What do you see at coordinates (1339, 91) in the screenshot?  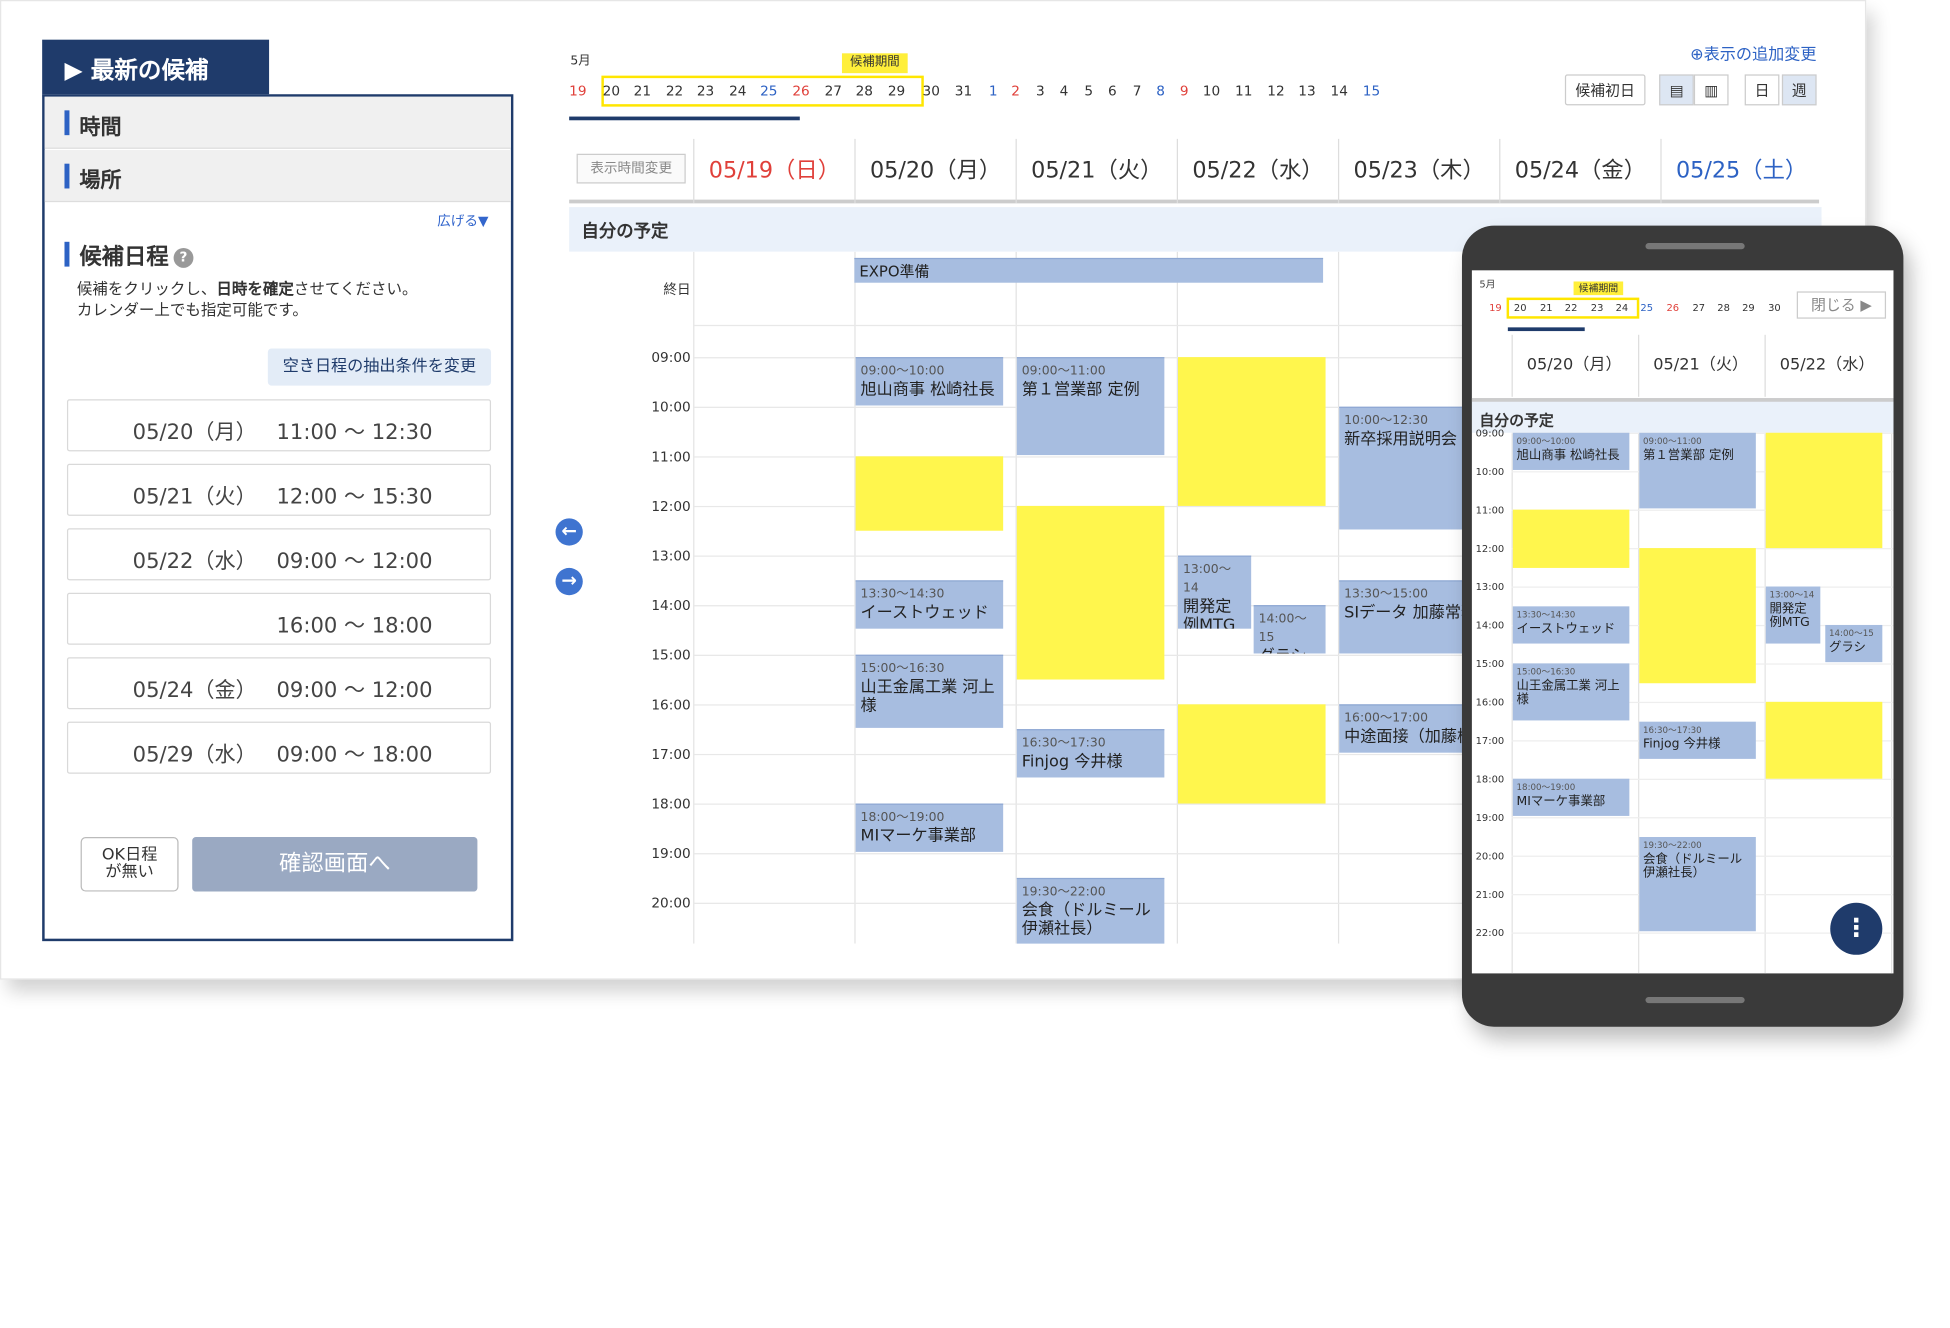 I see `strip-day: 14` at bounding box center [1339, 91].